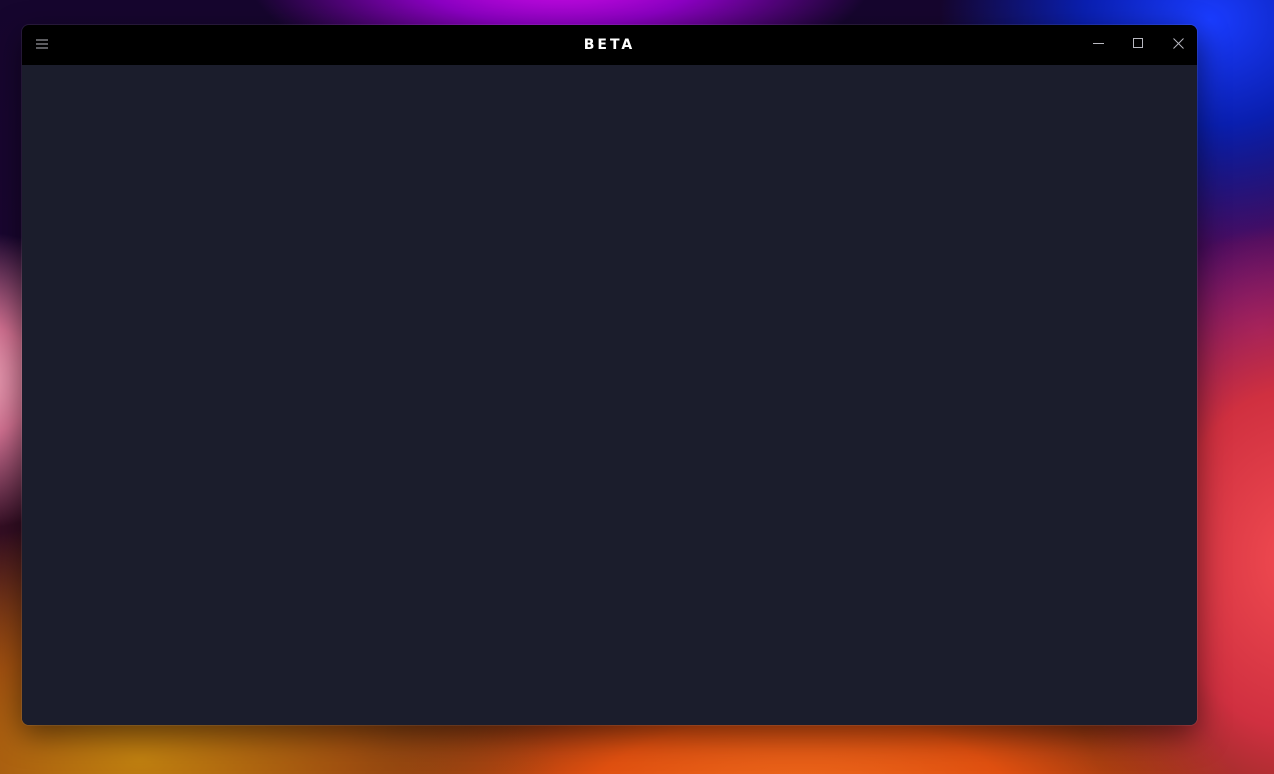 This screenshot has height=774, width=1274. I want to click on maximize-icon, so click(1138, 45).